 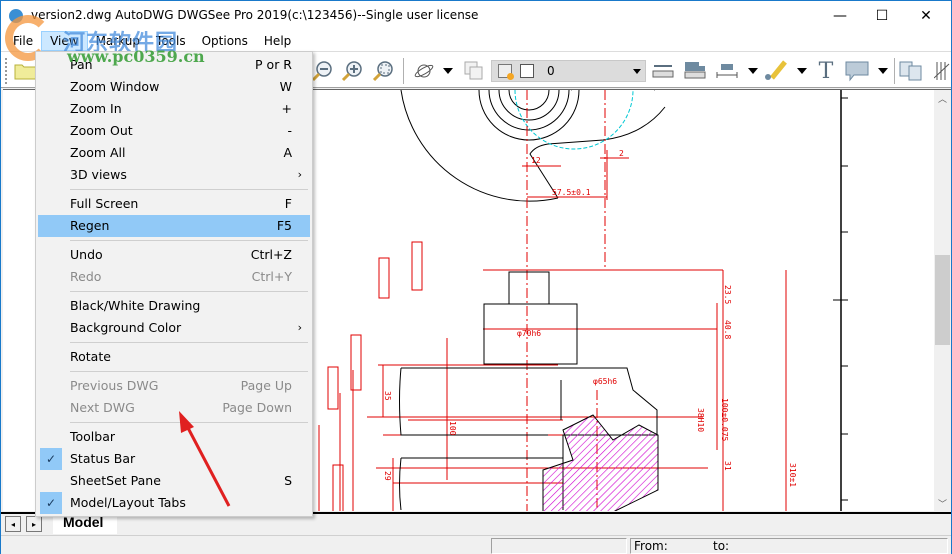 I want to click on to-label: to:, so click(x=721, y=546).